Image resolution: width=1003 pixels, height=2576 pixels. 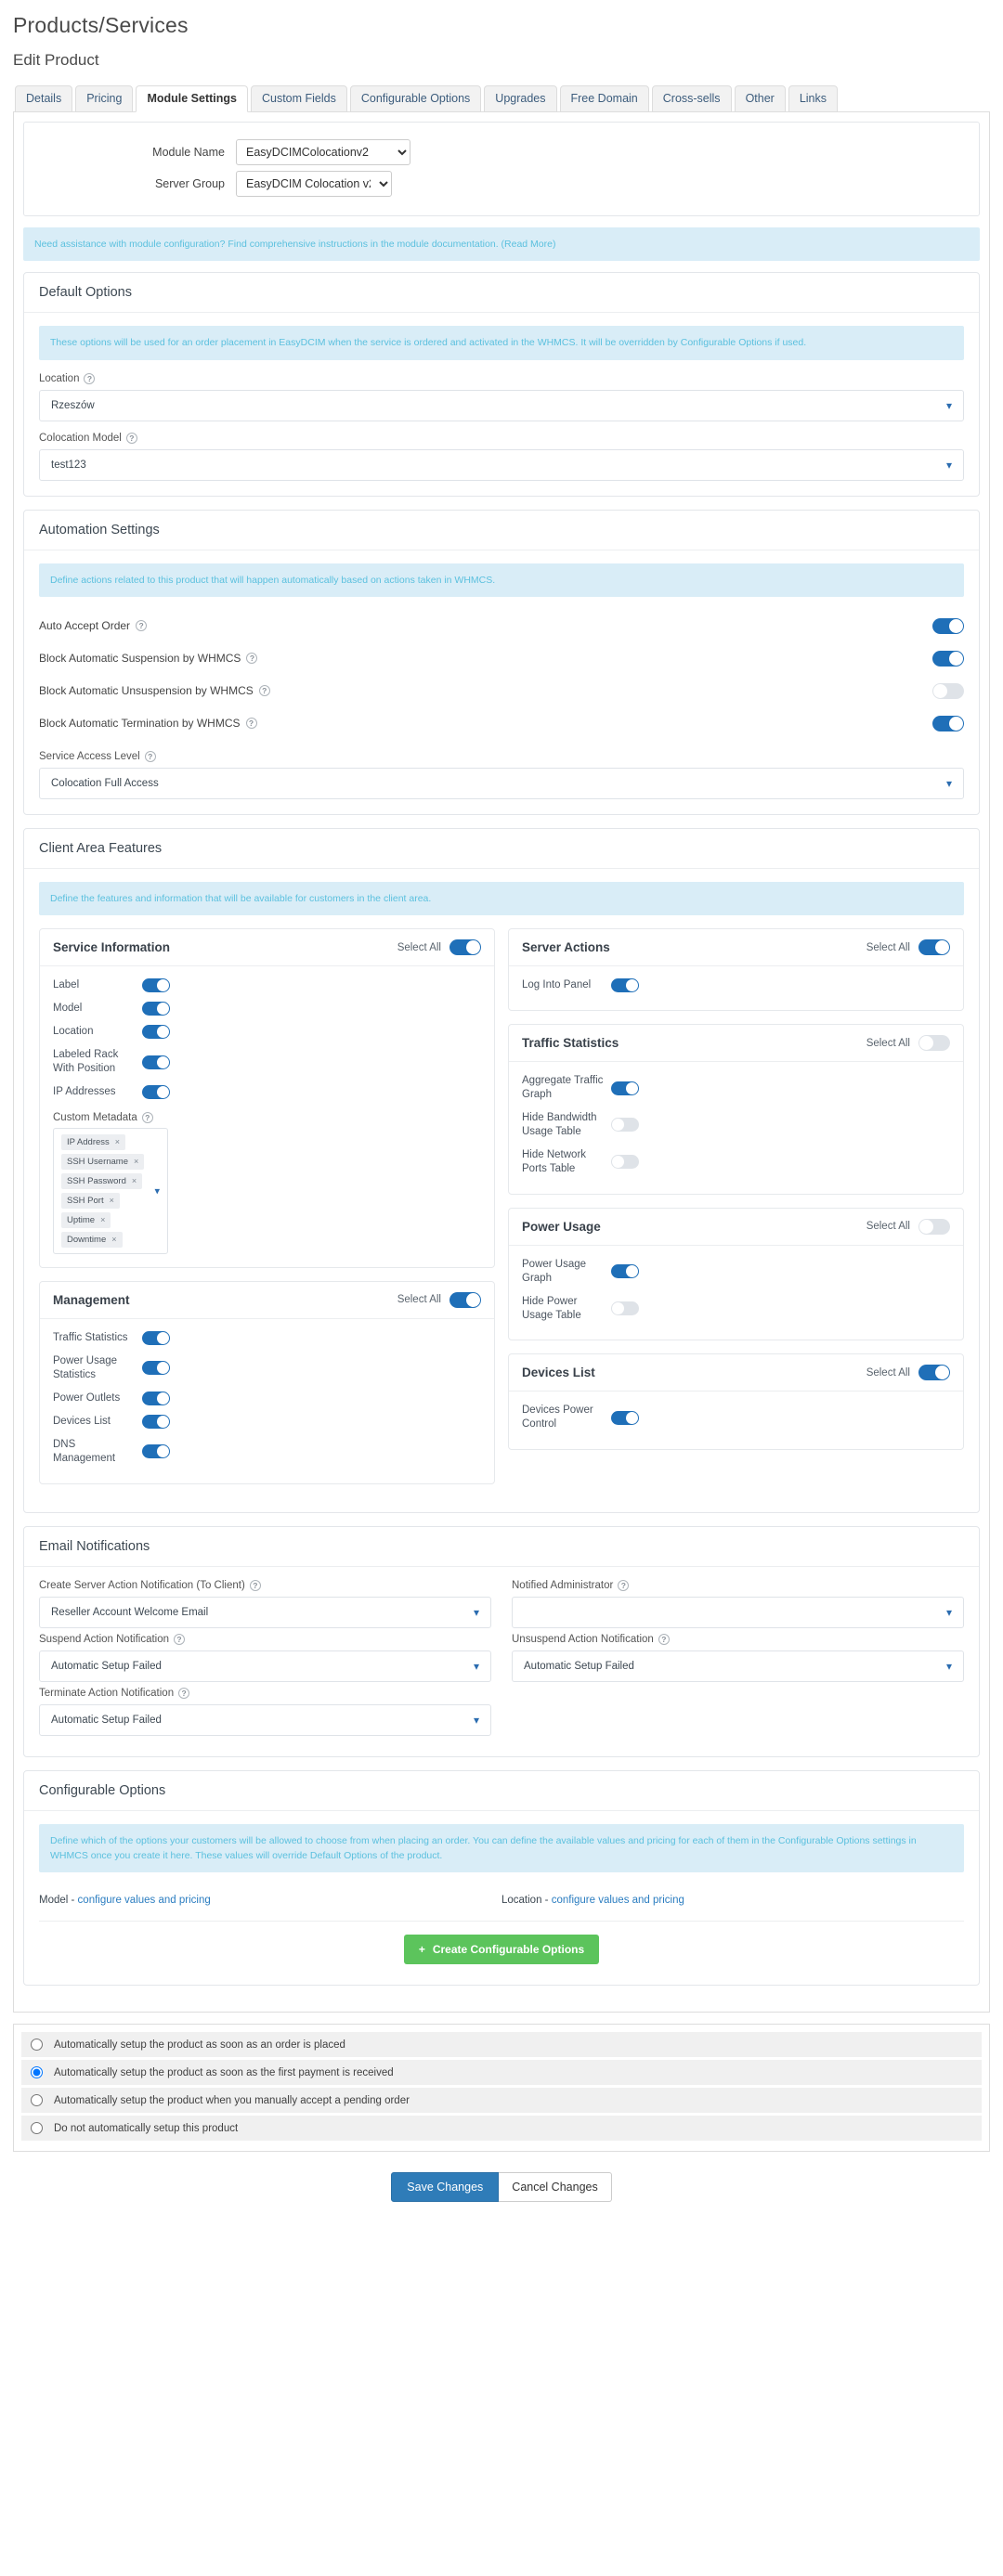 I want to click on create-configurable-options-button: + Create Configurable Options, so click(x=501, y=1950).